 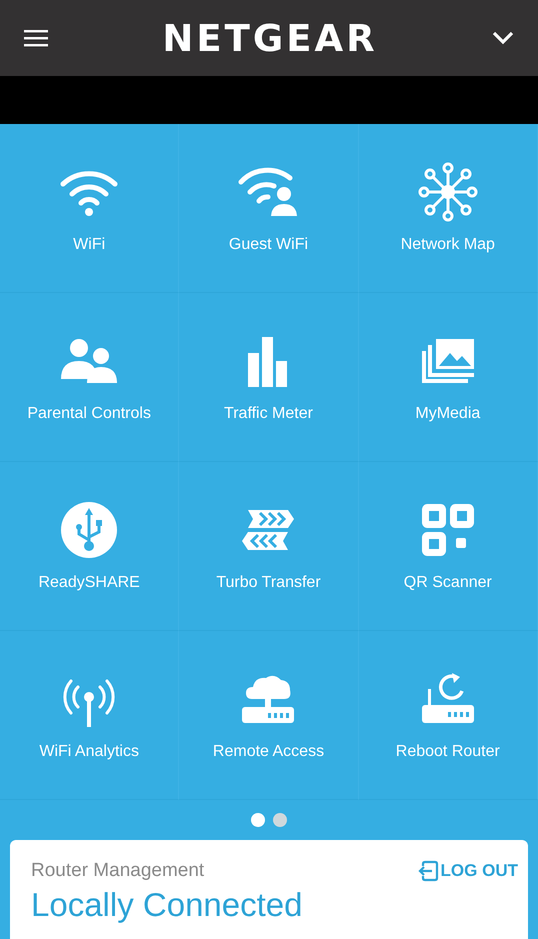 I want to click on feature-tile: MyMedia, so click(x=448, y=377).